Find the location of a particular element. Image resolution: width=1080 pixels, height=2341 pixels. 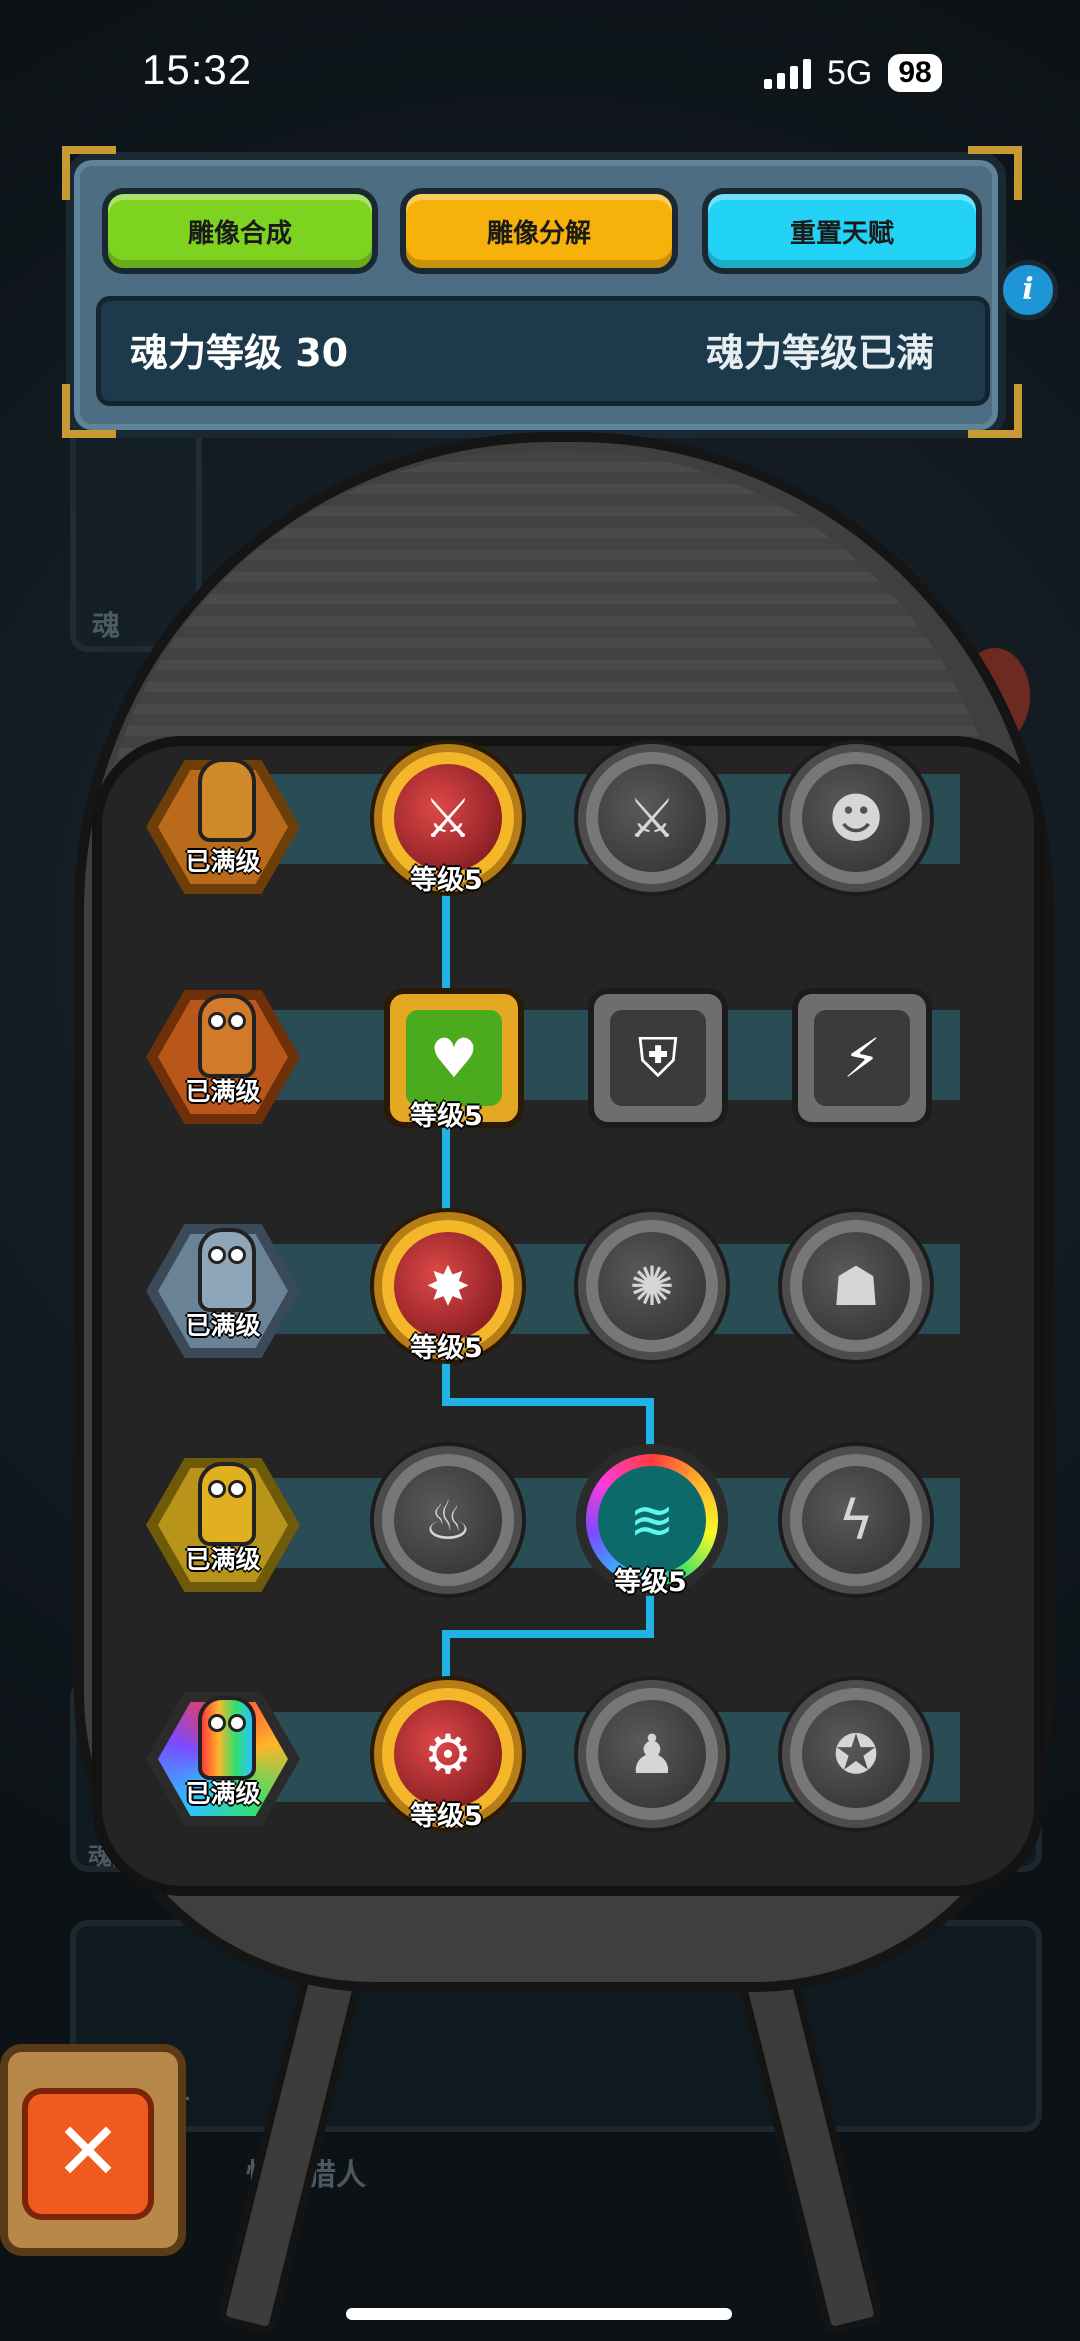

signal-icon is located at coordinates (787, 73).